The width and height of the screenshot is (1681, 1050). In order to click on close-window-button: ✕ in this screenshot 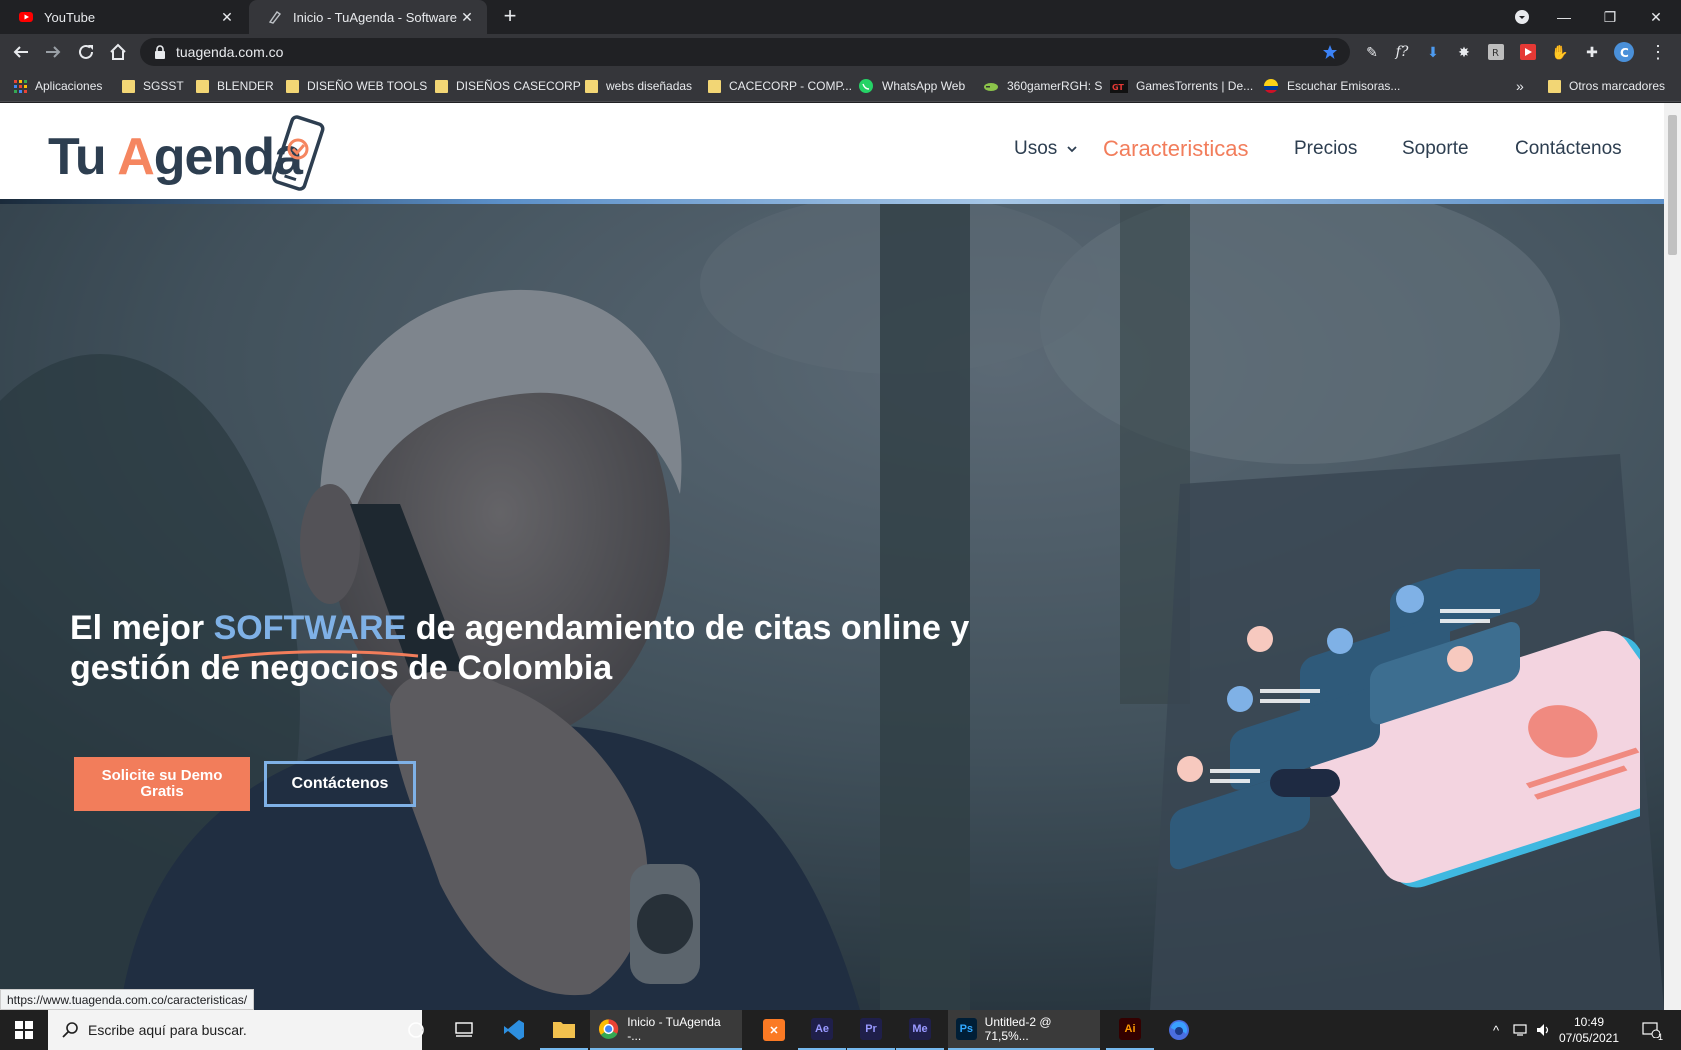, I will do `click(1655, 17)`.